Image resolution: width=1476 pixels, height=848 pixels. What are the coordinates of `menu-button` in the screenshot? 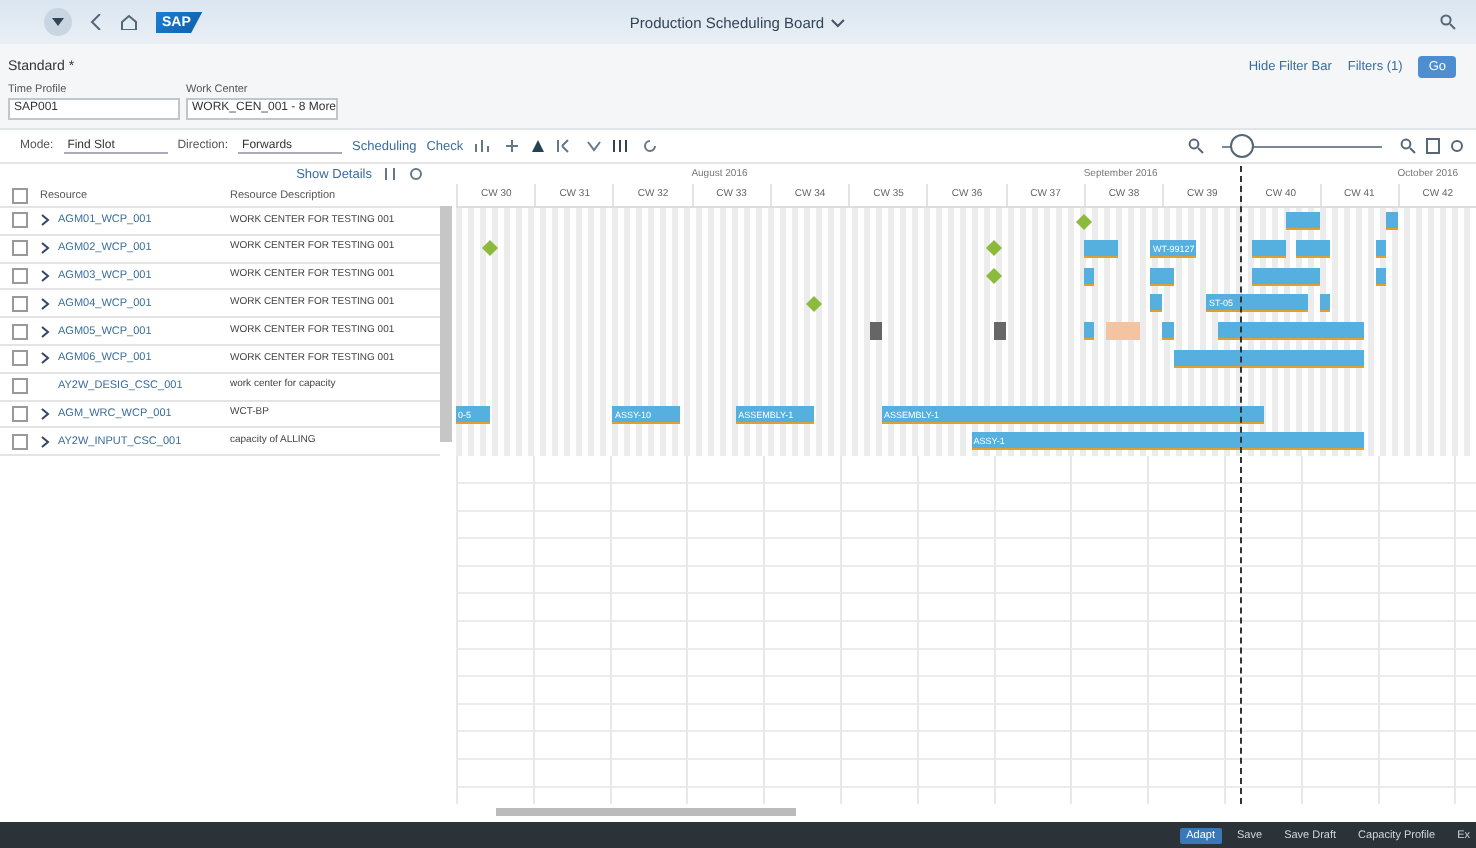 It's located at (58, 22).